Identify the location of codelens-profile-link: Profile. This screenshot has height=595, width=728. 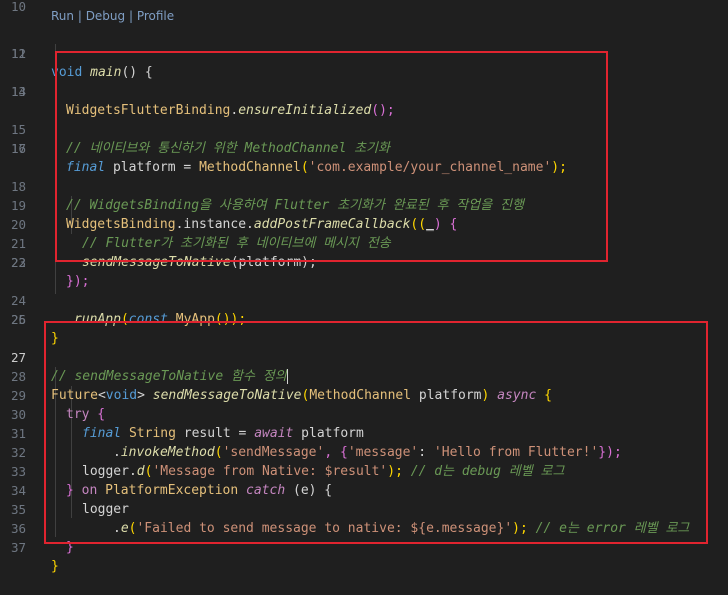
(155, 16).